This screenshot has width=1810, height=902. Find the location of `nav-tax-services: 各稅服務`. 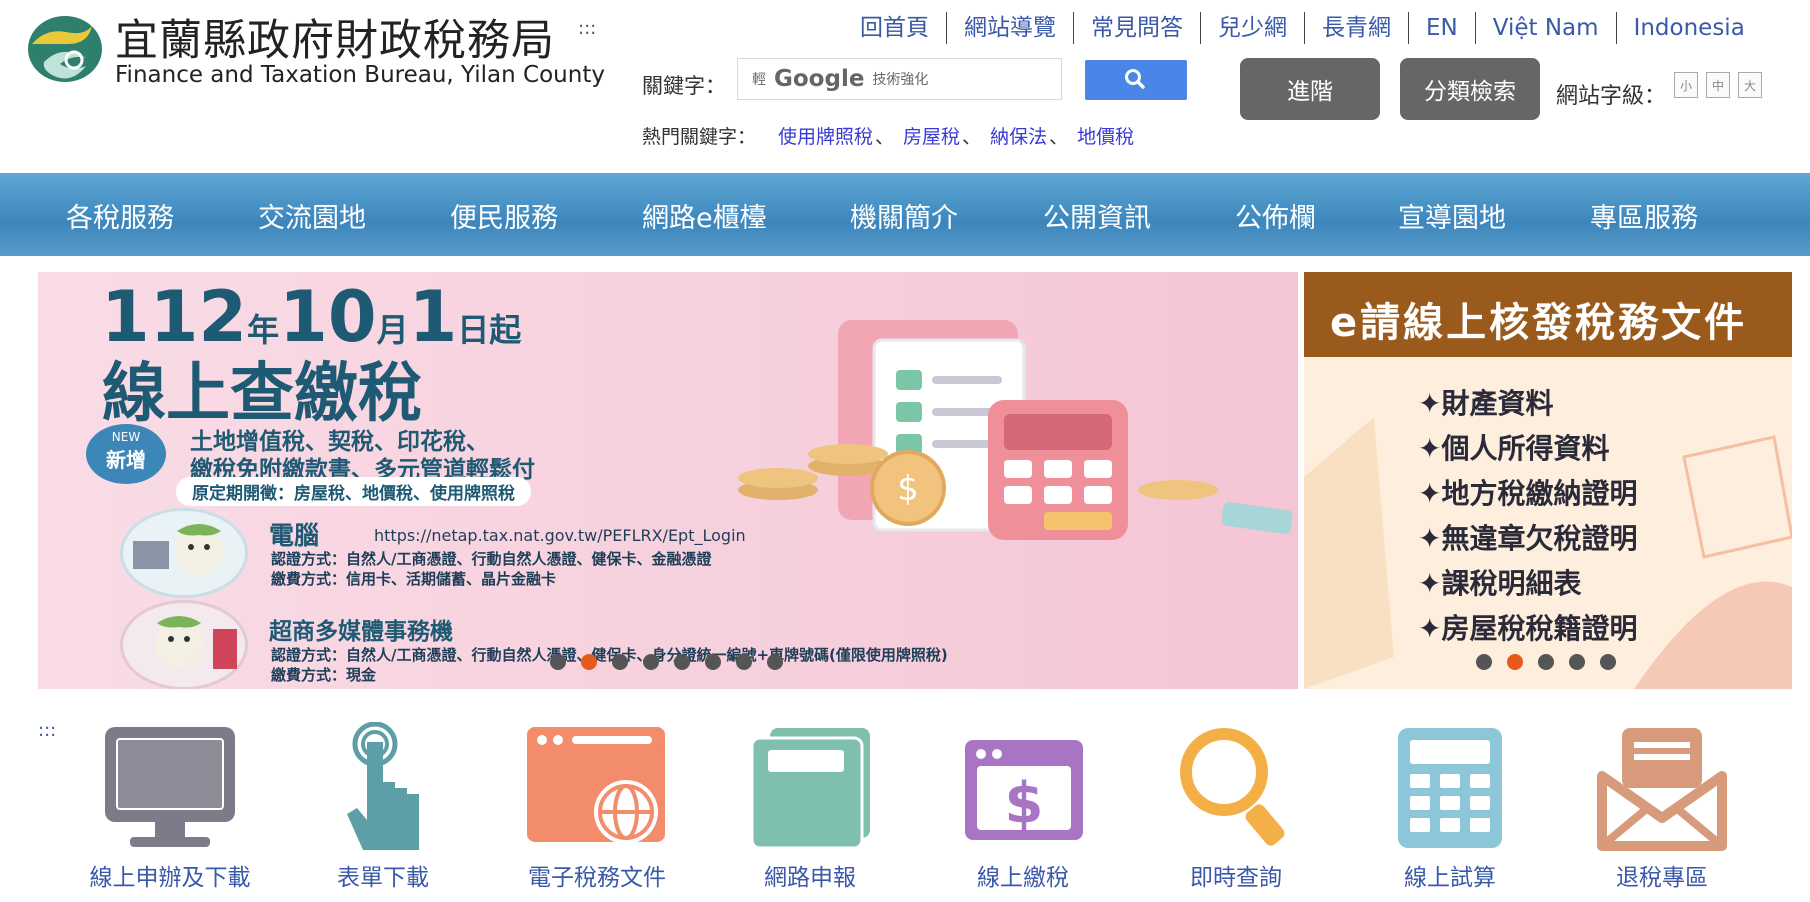

nav-tax-services: 各稅服務 is located at coordinates (120, 215).